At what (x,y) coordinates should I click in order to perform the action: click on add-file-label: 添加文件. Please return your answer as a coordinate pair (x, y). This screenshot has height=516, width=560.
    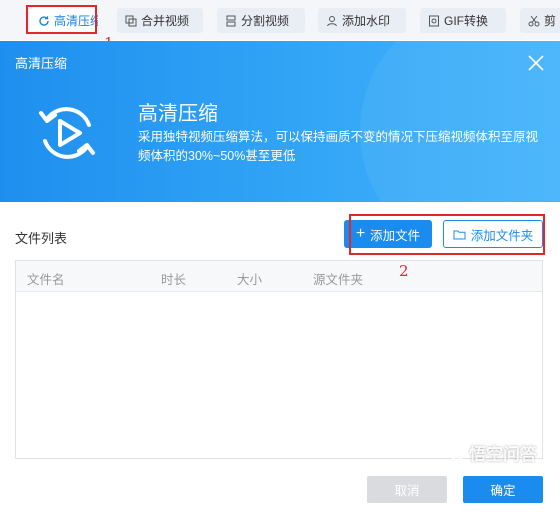
    Looking at the image, I should click on (395, 235).